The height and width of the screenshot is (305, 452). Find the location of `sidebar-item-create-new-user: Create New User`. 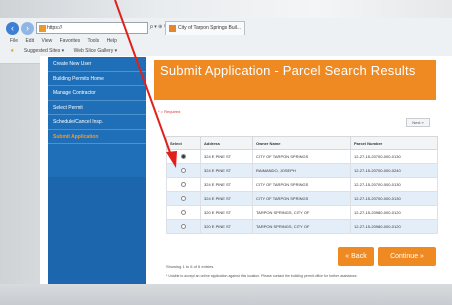

sidebar-item-create-new-user: Create New User is located at coordinates (97, 64).